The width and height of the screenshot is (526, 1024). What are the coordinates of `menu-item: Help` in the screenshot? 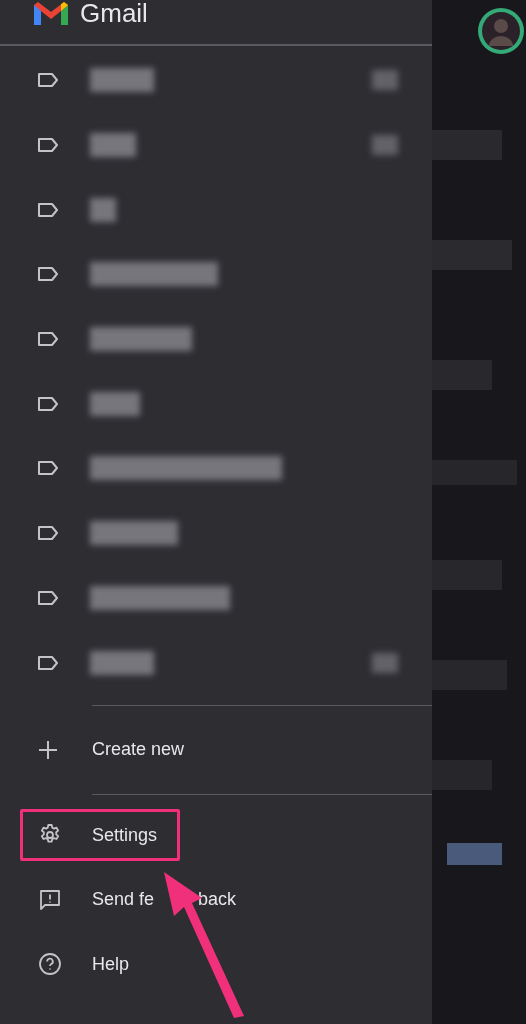 It's located at (86, 964).